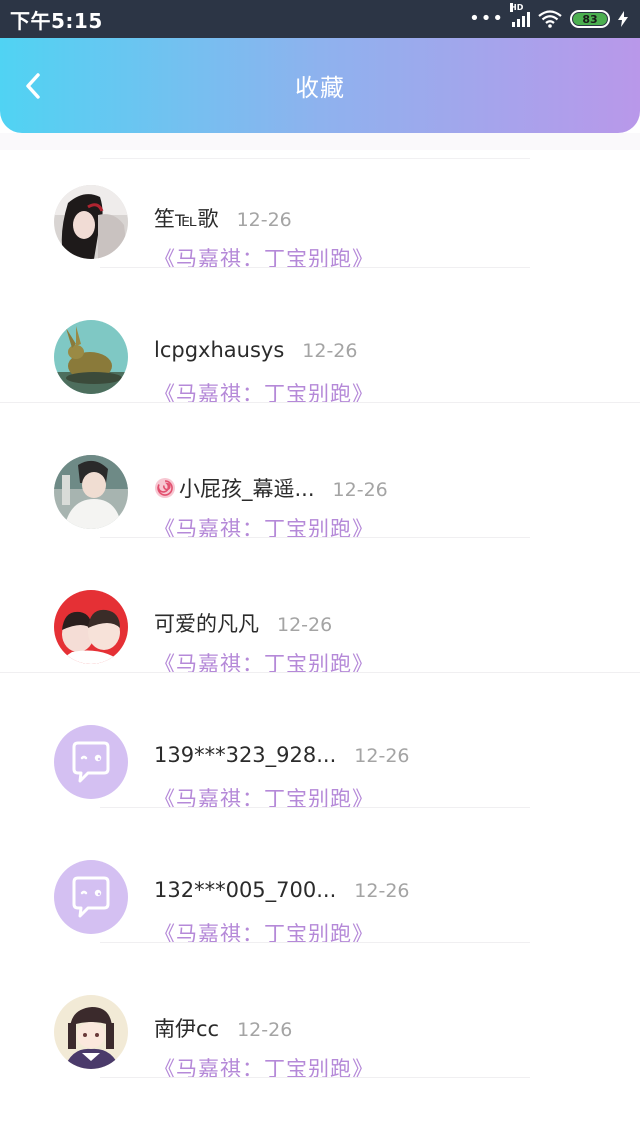 The image size is (640, 1138). Describe the element at coordinates (320, 877) in the screenshot. I see `list-item: 132***005_700... 12-26 《马嘉祺：丁宝别跑》` at that location.